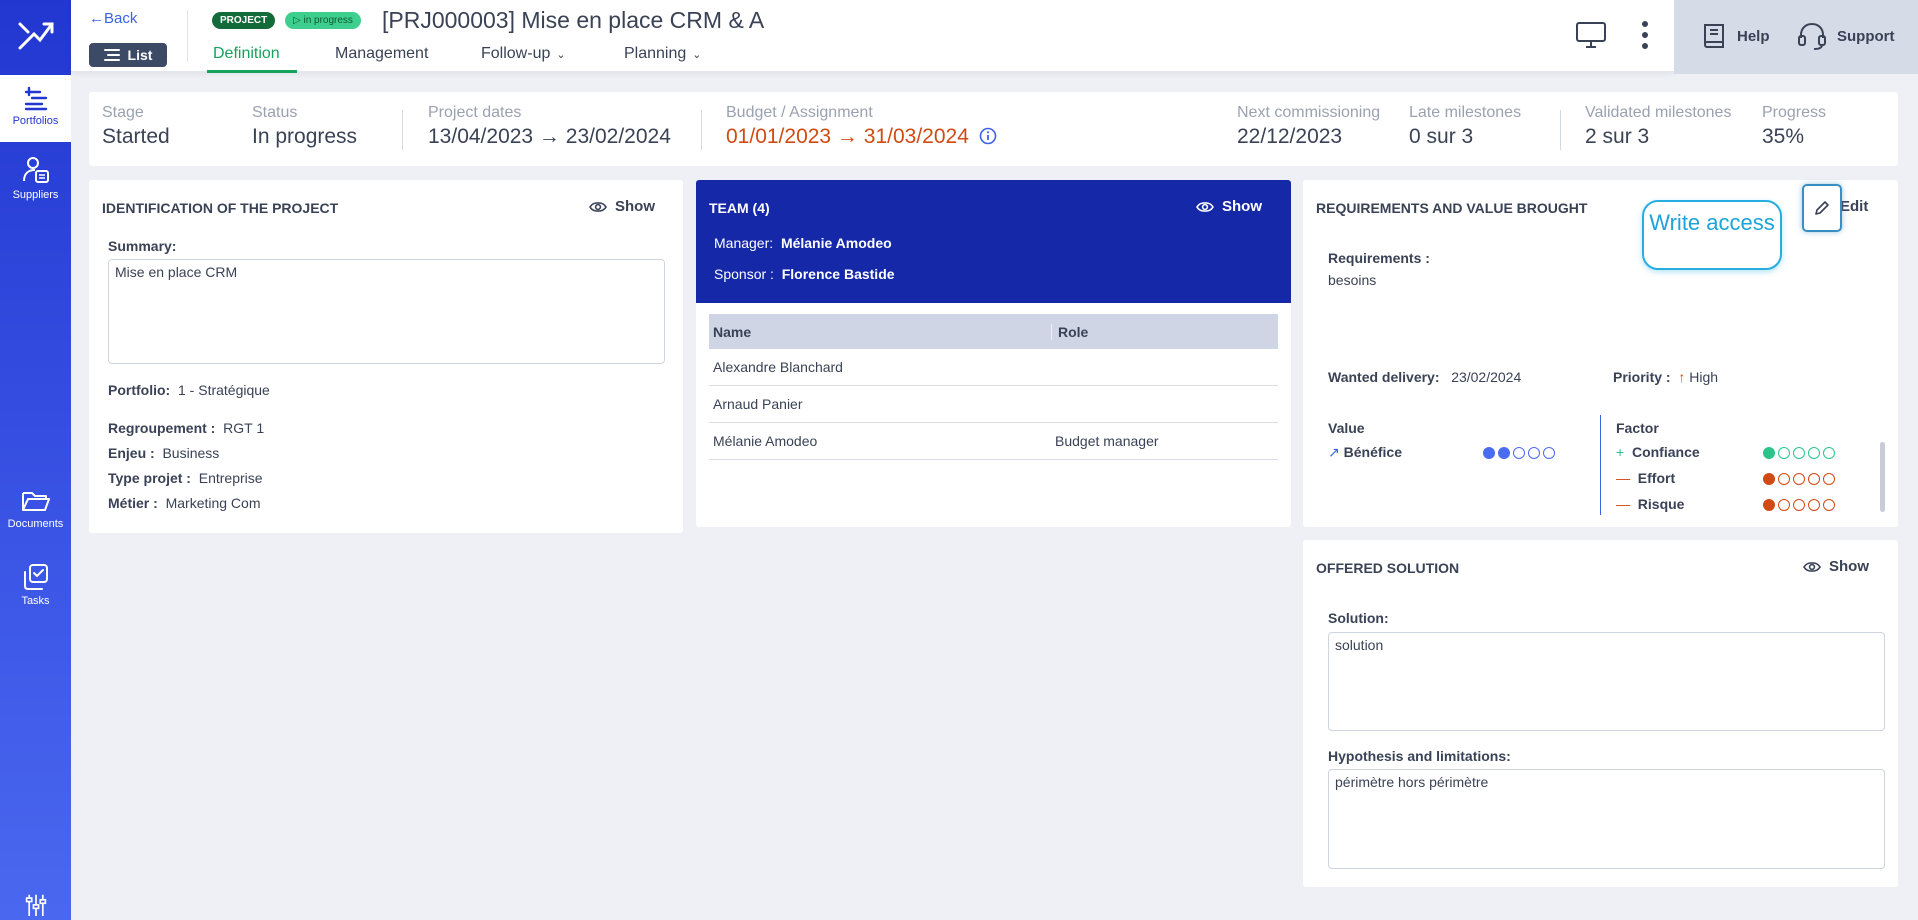  I want to click on factor-heading: Factor, so click(1637, 428).